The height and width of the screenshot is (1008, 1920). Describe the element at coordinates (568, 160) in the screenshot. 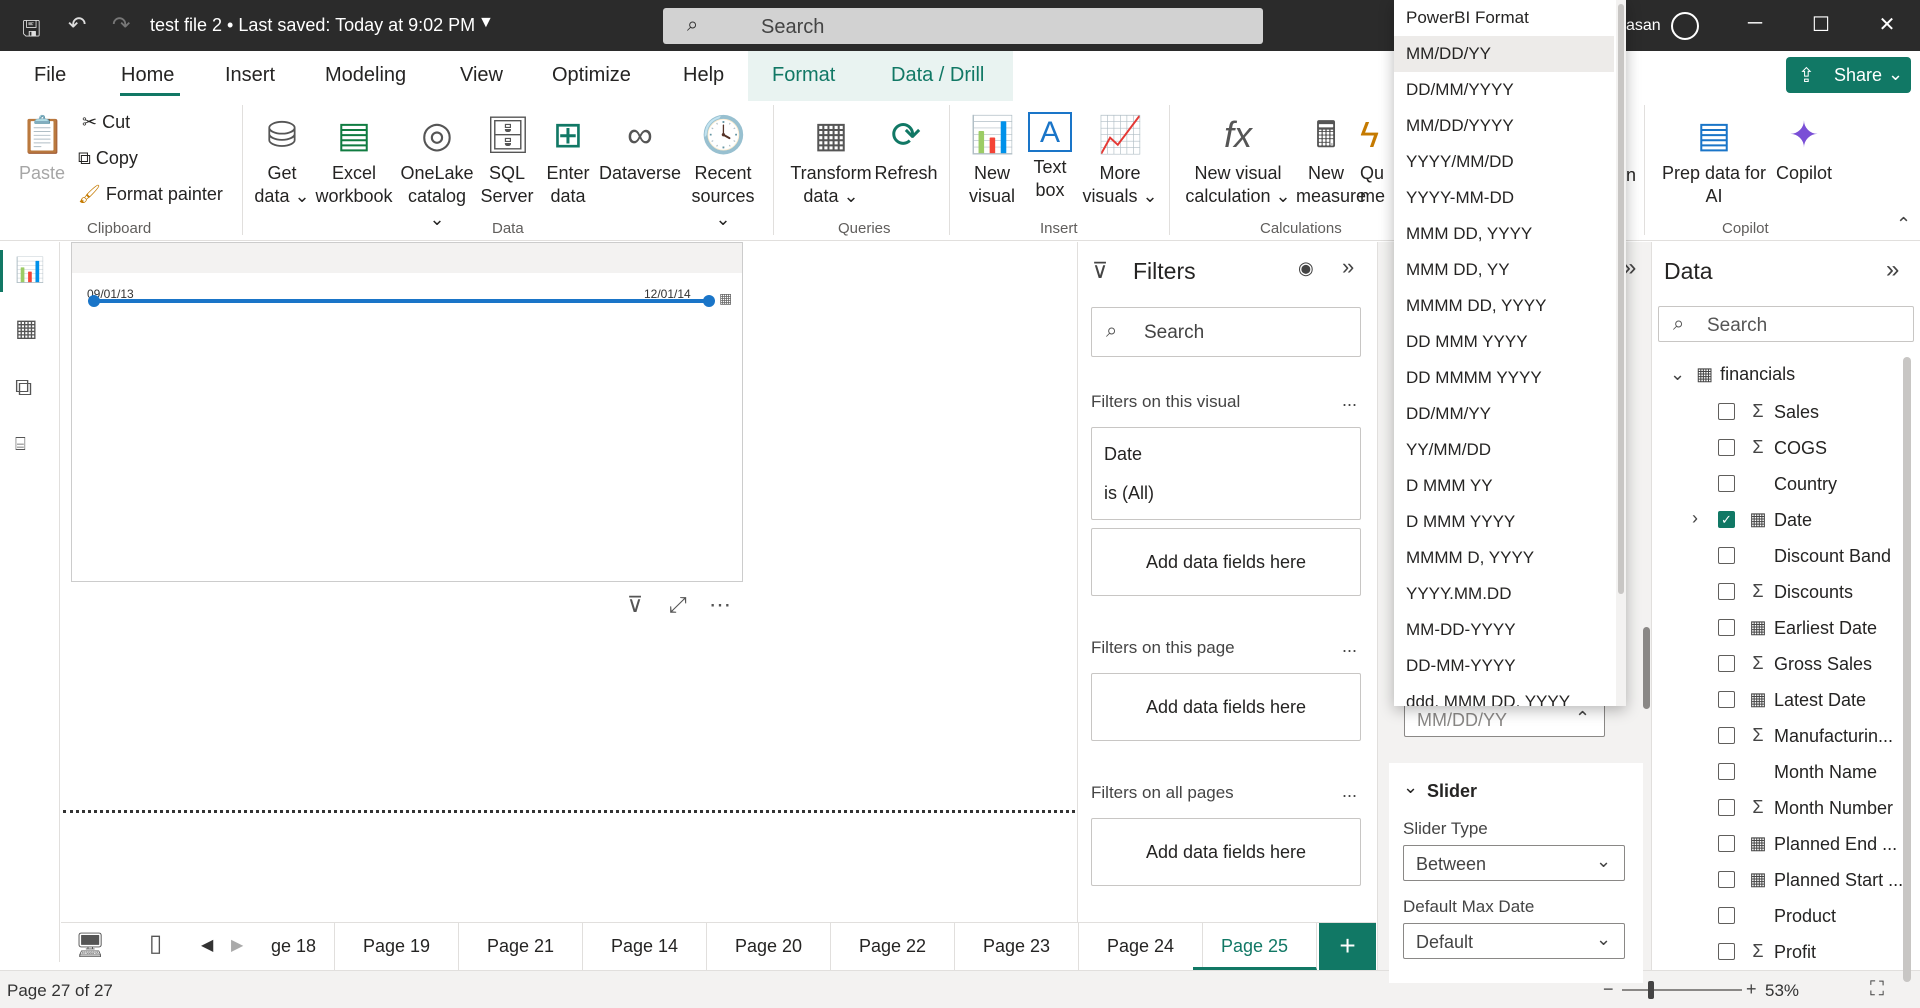

I see `enter-data-button: ⊞ Enter data` at that location.